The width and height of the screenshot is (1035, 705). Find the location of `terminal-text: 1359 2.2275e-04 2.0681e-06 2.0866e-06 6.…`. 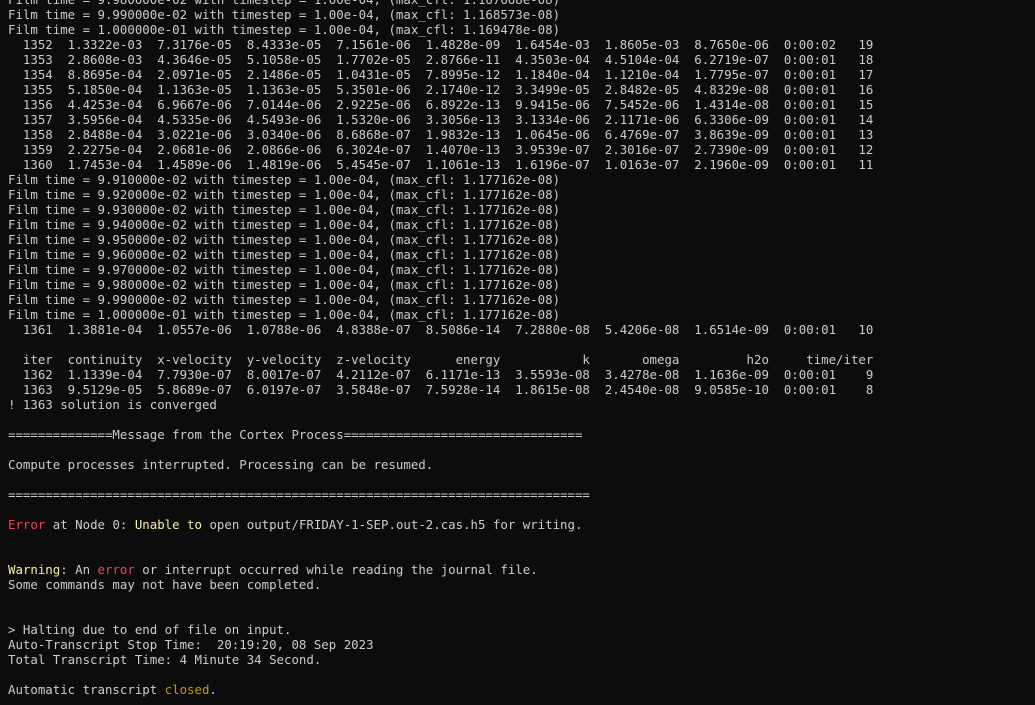

terminal-text: 1359 2.2275e-04 2.0681e-06 2.0866e-06 6.… is located at coordinates (441, 149).